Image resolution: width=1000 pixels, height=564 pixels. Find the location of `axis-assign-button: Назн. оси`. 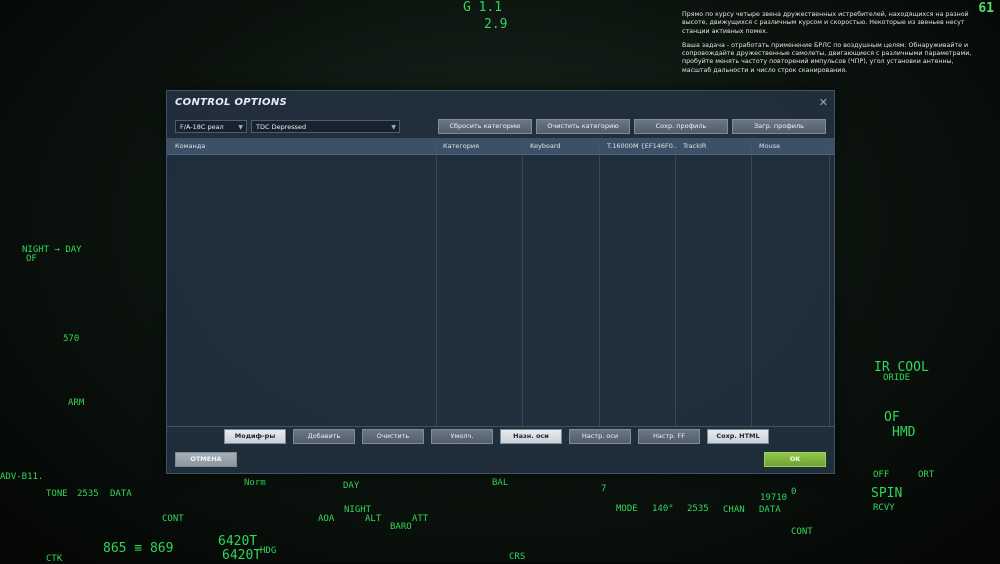

axis-assign-button: Назн. оси is located at coordinates (531, 436).